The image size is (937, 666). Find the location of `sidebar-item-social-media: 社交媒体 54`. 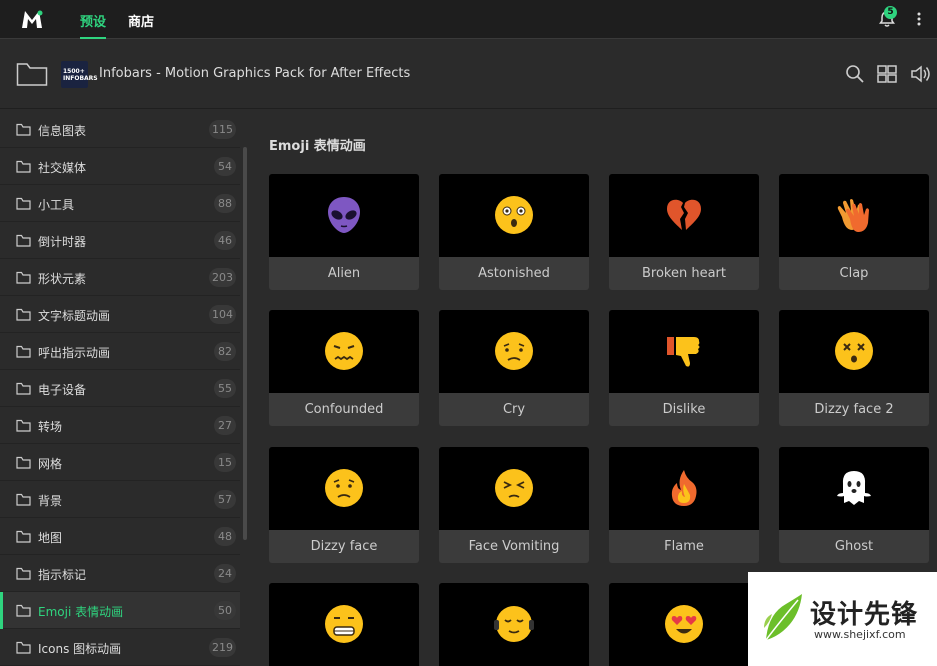

sidebar-item-social-media: 社交媒体 54 is located at coordinates (120, 166).